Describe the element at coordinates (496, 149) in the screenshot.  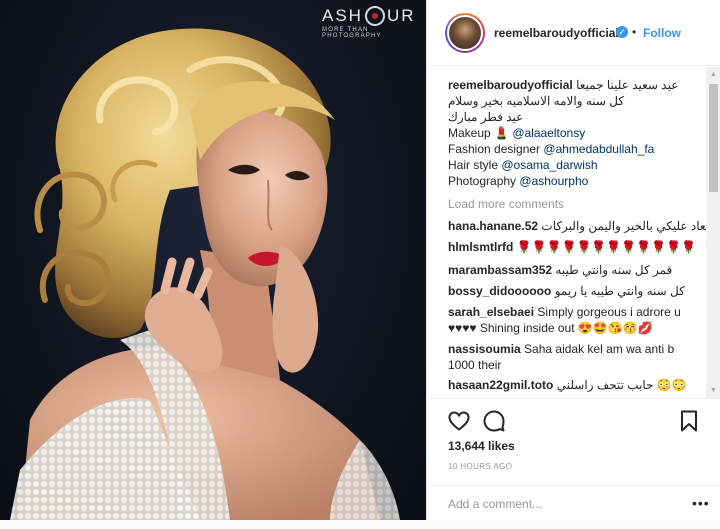
I see `credit-label: Fashion designer` at that location.